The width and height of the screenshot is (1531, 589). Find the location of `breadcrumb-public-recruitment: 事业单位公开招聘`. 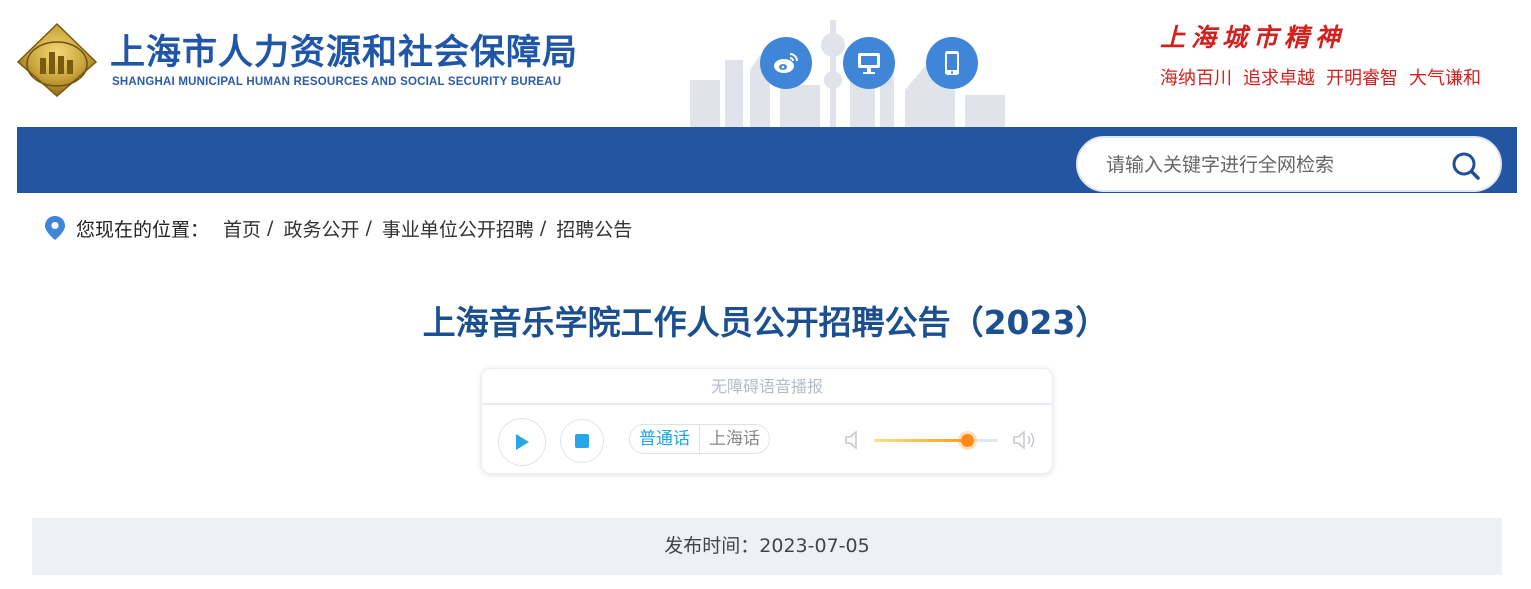

breadcrumb-public-recruitment: 事业单位公开招聘 is located at coordinates (458, 228).